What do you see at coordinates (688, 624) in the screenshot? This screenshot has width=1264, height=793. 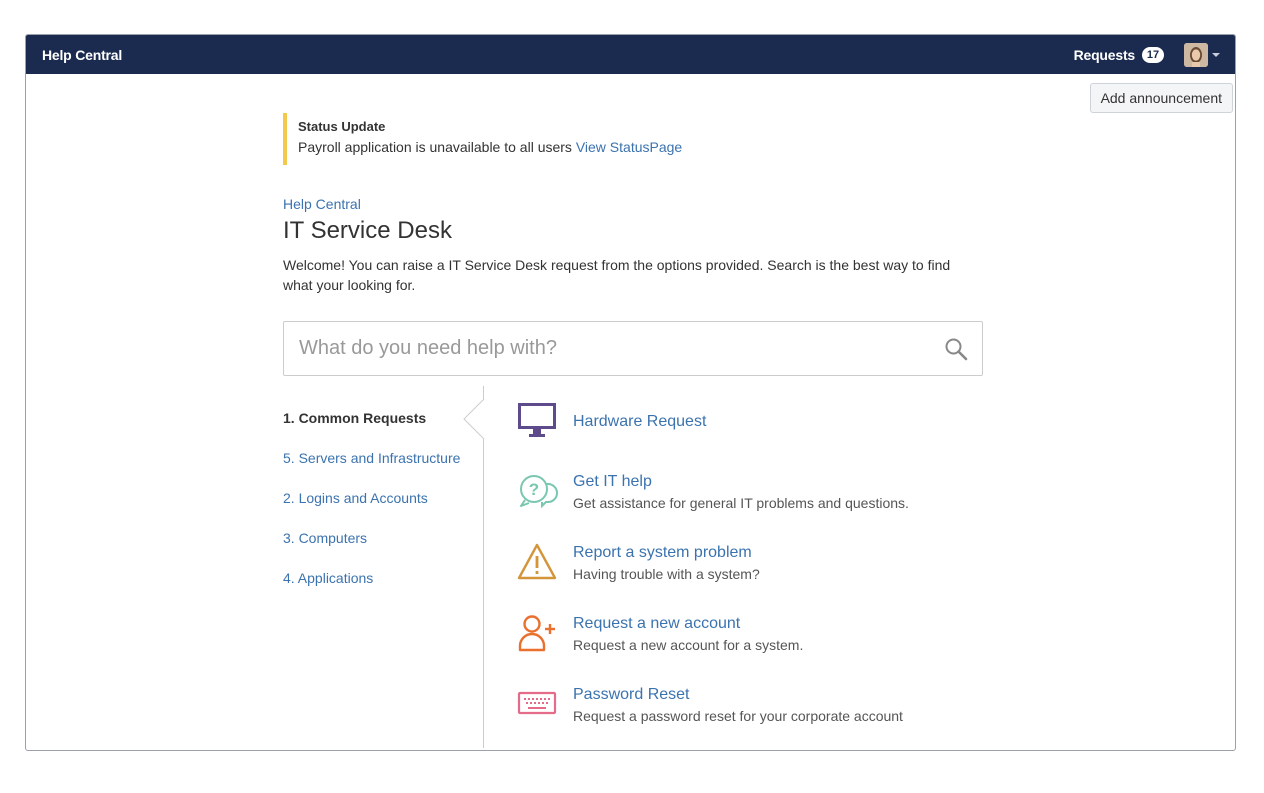 I see `request-type-title: Request a new account` at bounding box center [688, 624].